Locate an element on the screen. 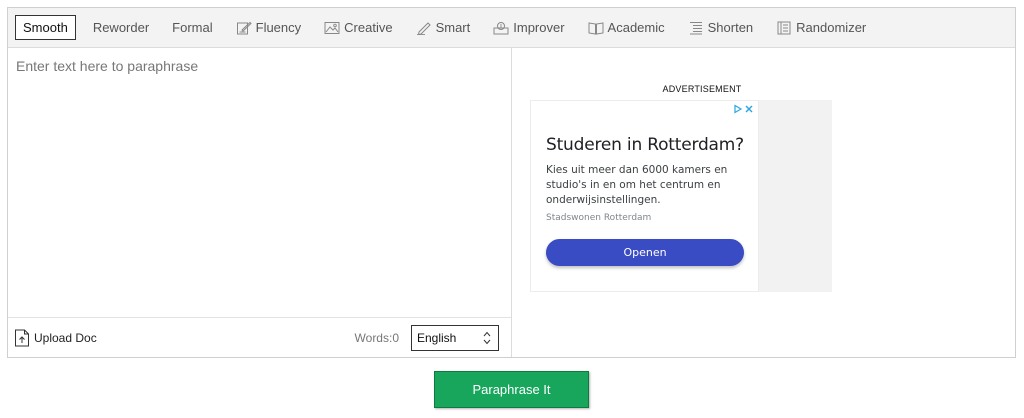 Image resolution: width=1024 pixels, height=418 pixels. upload-file-icon is located at coordinates (22, 337).